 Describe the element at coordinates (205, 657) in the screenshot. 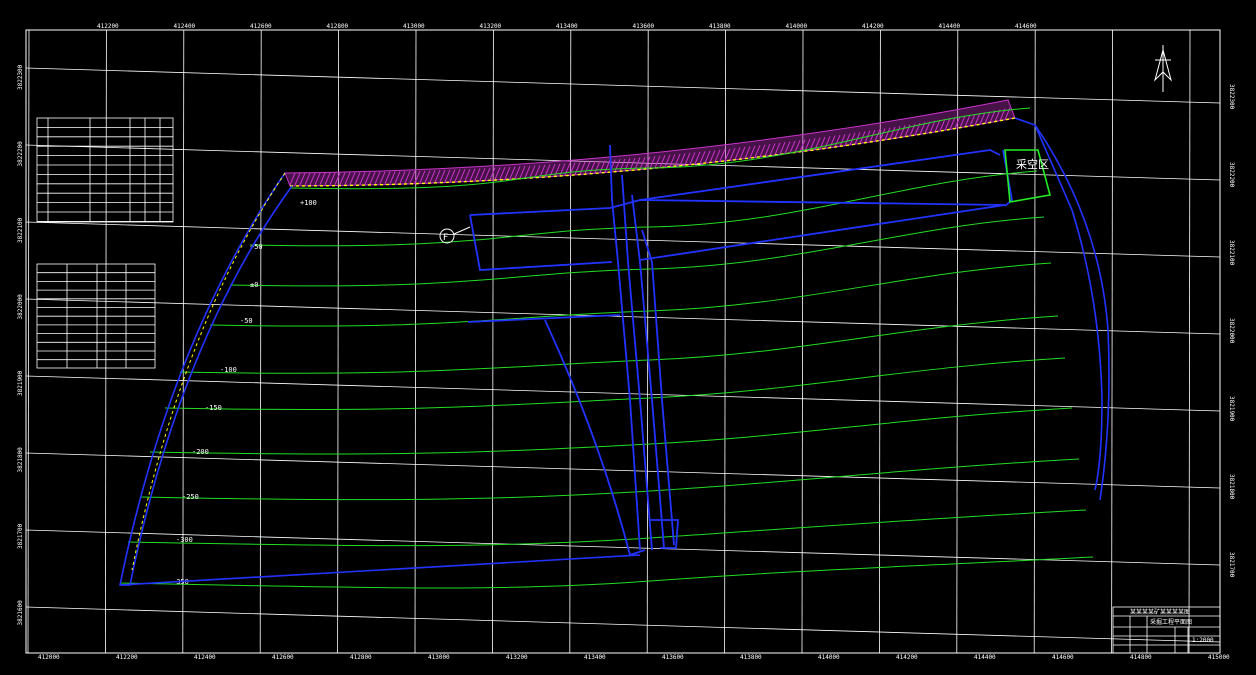

I see `bottom-coord-label: 412400` at that location.